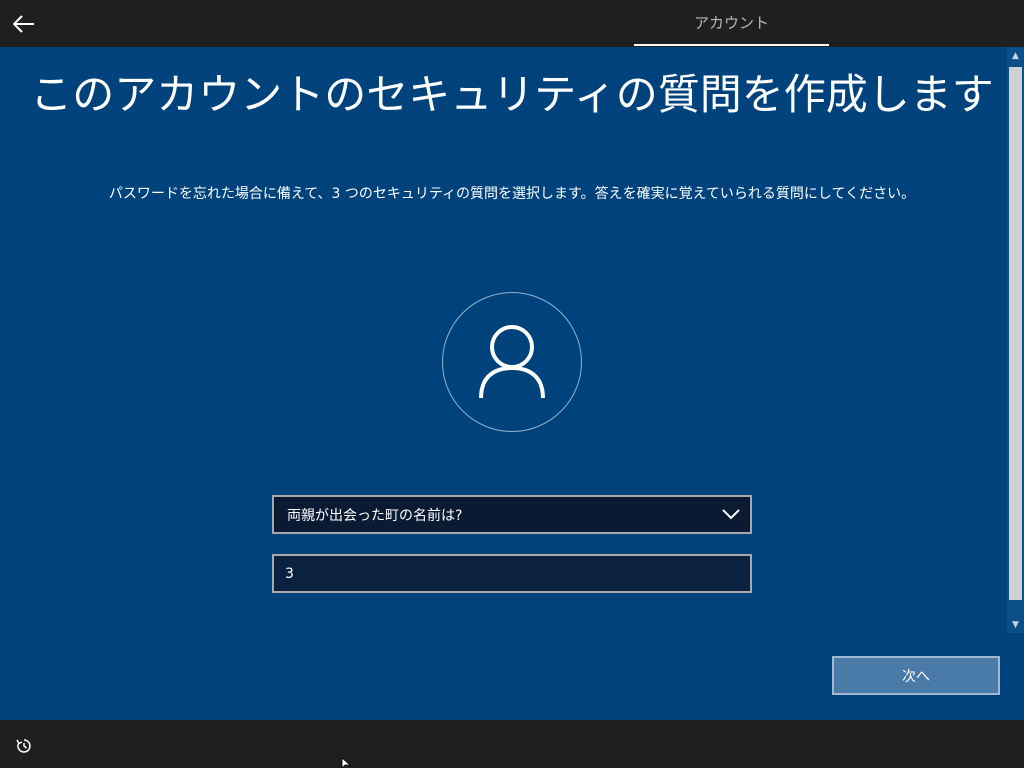  Describe the element at coordinates (1015, 55) in the screenshot. I see `scroll-up-arrow-icon: ▲` at that location.